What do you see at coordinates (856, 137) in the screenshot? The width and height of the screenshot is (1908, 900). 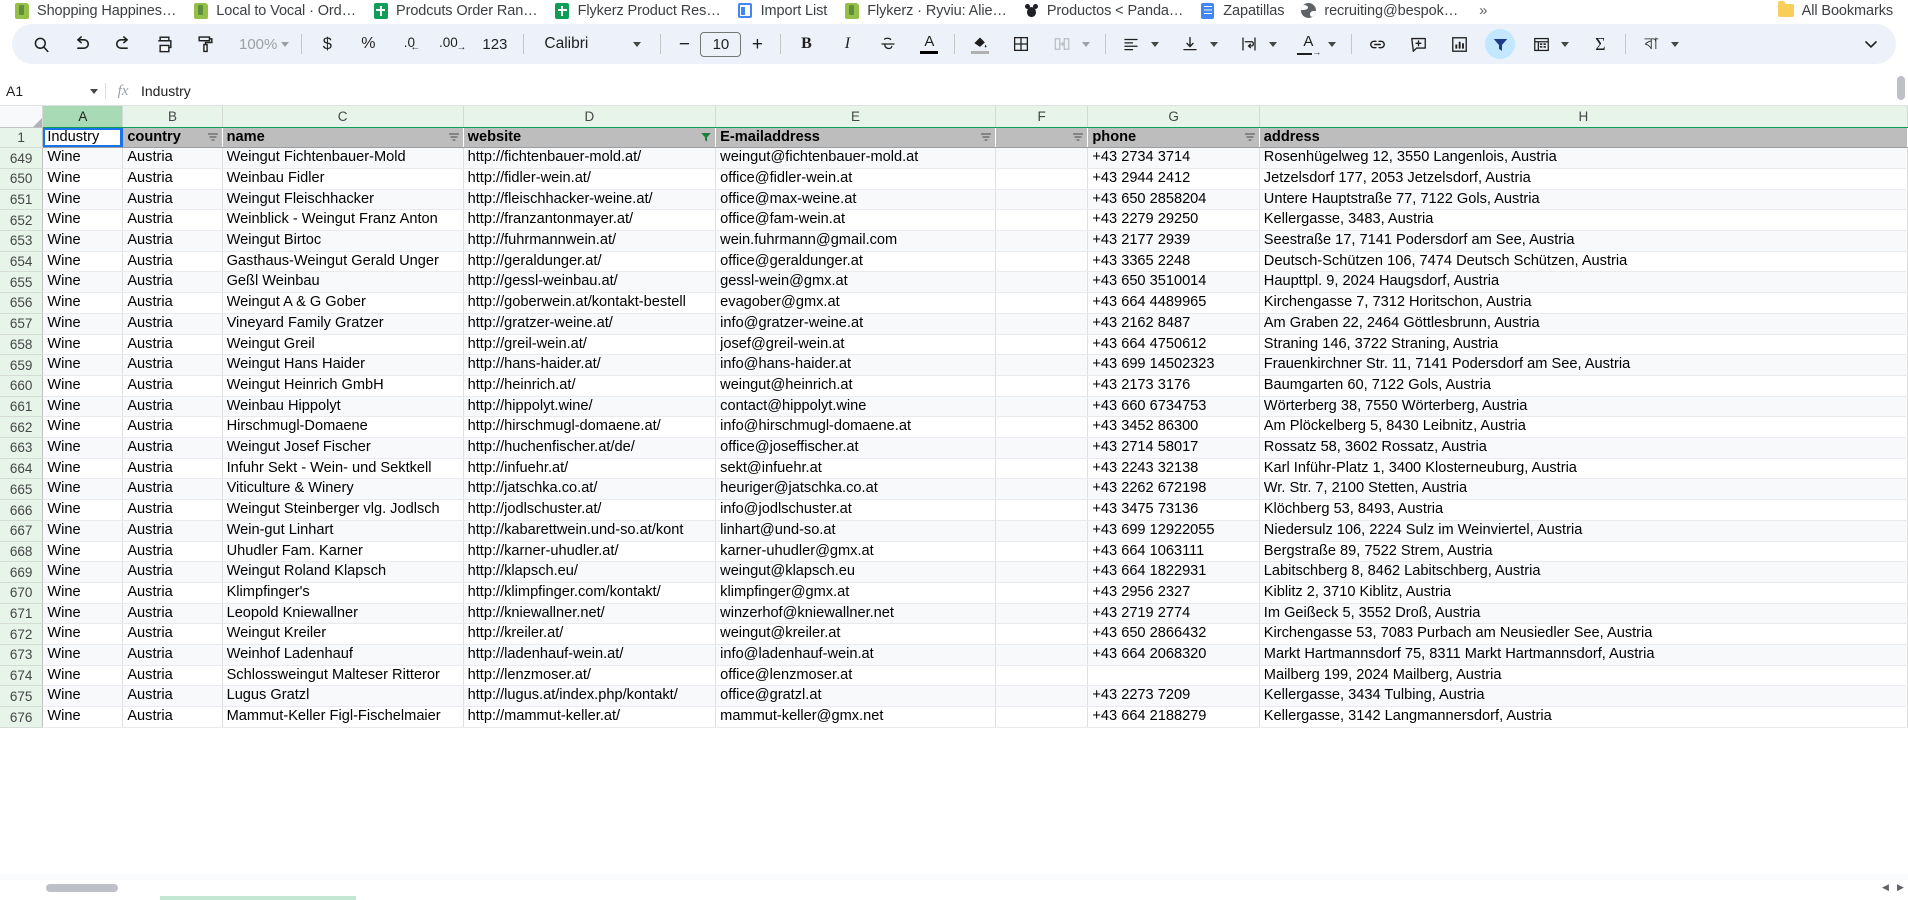 I see `header-cell-e: E-mailaddress` at bounding box center [856, 137].